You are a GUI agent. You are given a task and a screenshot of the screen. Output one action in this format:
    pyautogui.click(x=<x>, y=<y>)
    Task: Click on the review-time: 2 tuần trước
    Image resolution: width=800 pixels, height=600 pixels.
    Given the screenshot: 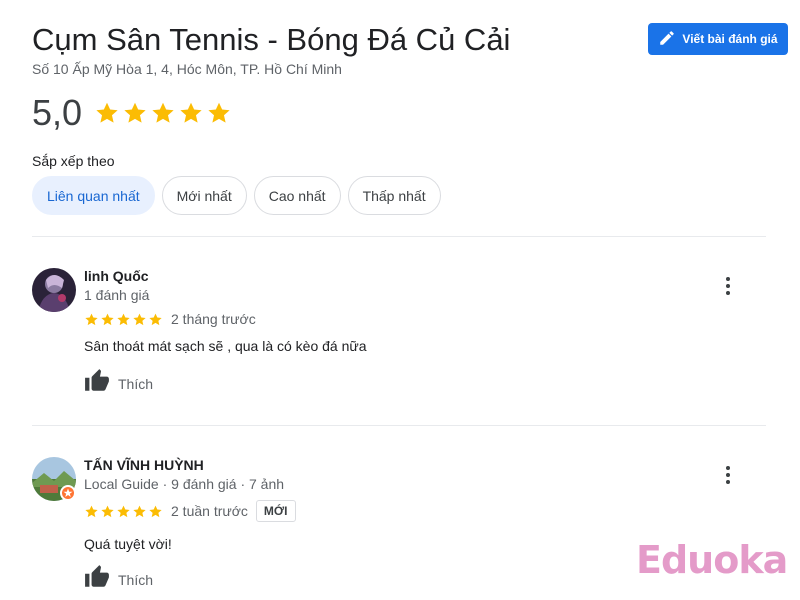 What is the action you would take?
    pyautogui.click(x=209, y=511)
    